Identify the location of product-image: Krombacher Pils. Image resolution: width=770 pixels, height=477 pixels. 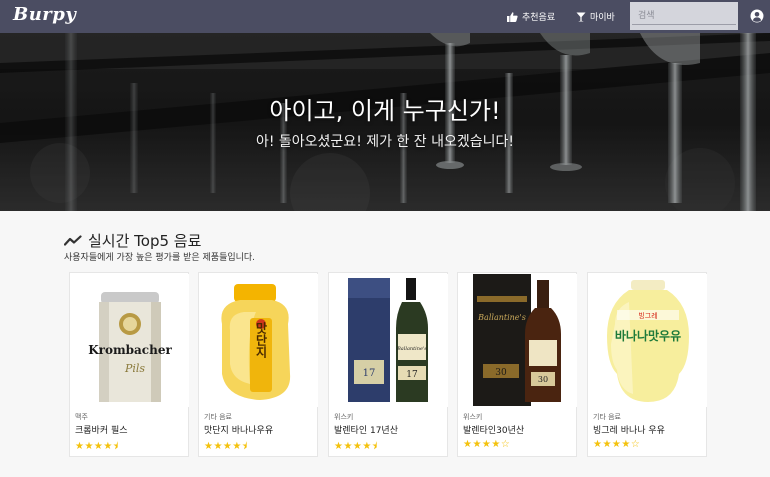
(130, 340).